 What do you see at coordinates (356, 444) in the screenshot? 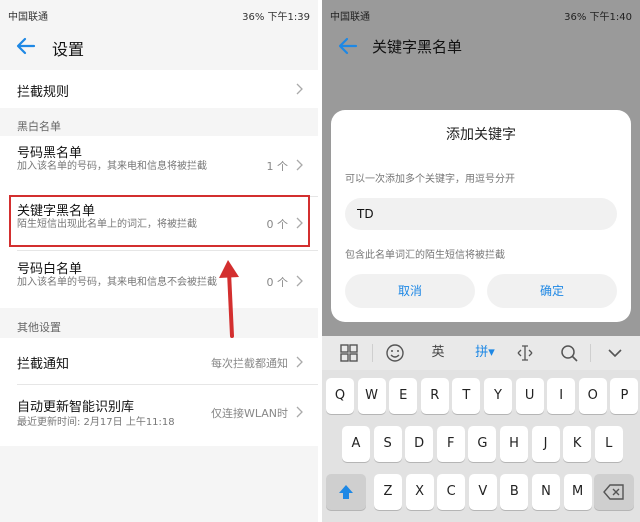
I see `key-a: A` at bounding box center [356, 444].